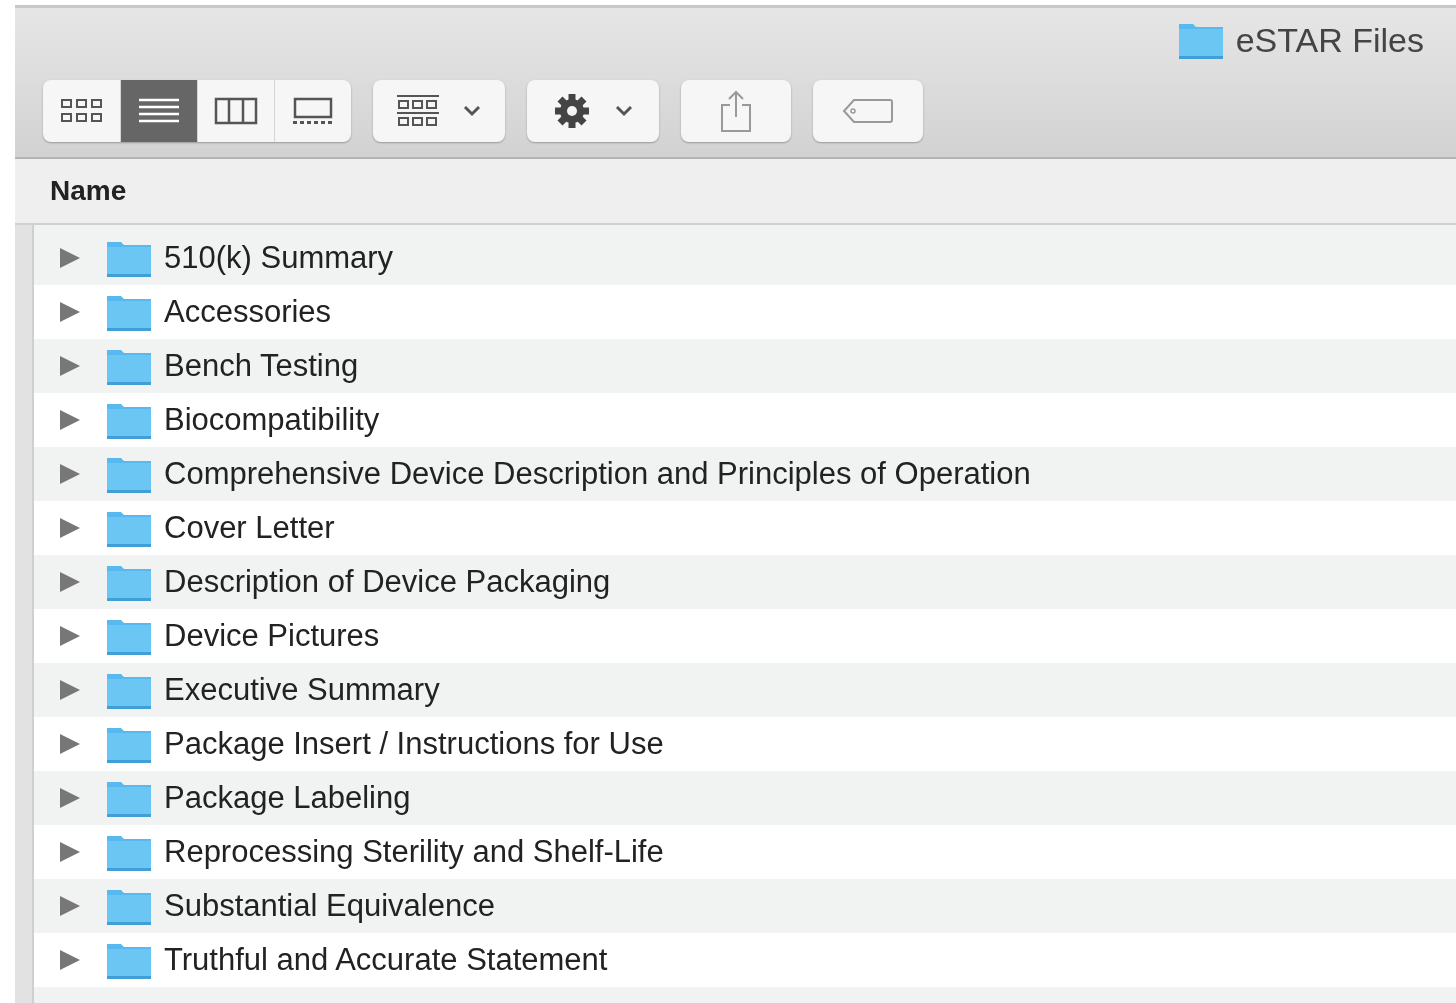 Image resolution: width=1456 pixels, height=1003 pixels. What do you see at coordinates (313, 111) in the screenshot?
I see `gallery-icon` at bounding box center [313, 111].